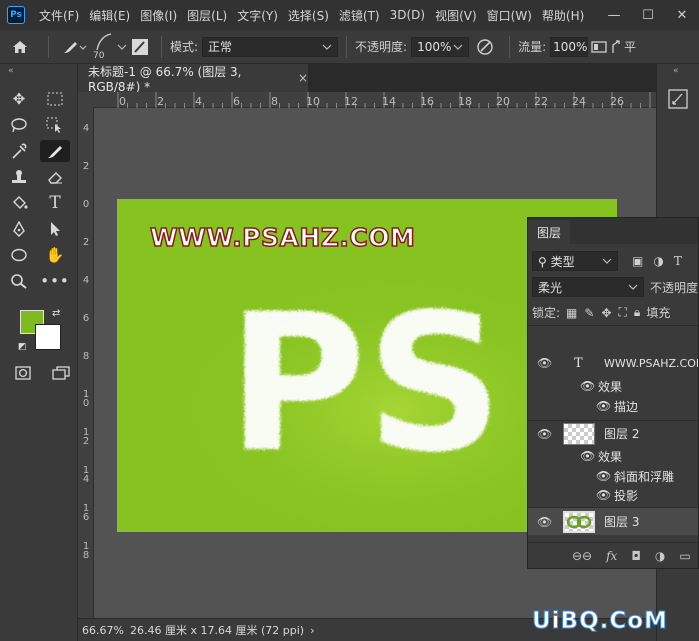  I want to click on type-tool-icon: T, so click(55, 203).